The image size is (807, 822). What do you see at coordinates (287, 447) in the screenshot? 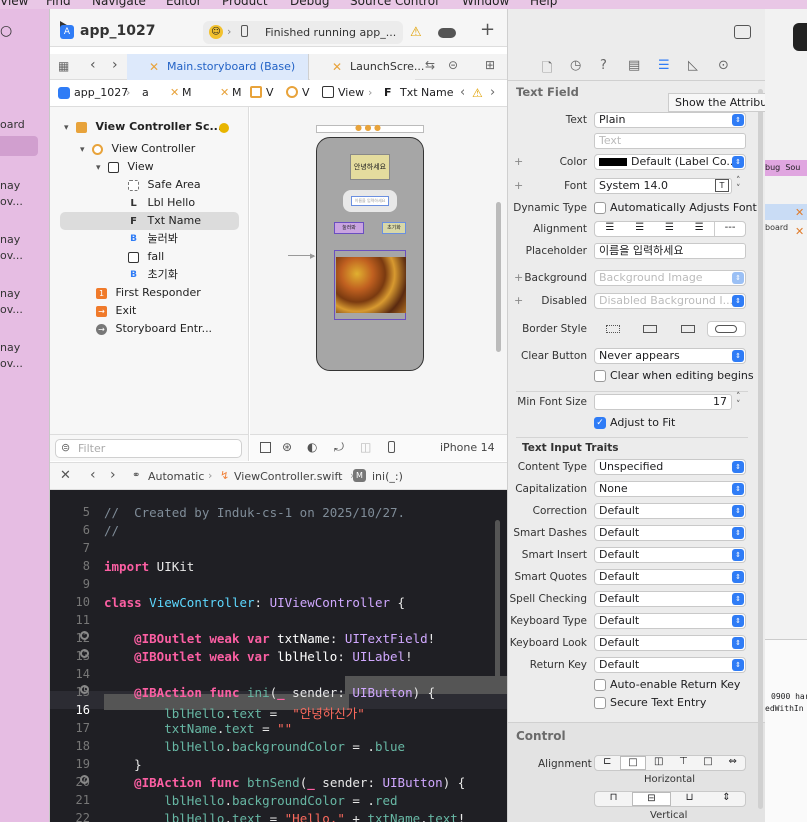
I see `accessibility-icon: ⊛` at bounding box center [287, 447].